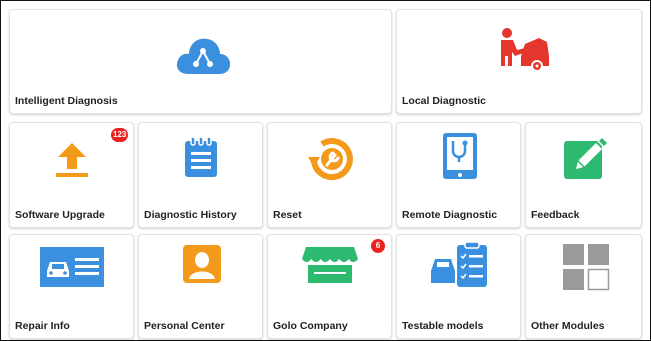 This screenshot has width=651, height=341. I want to click on tile-label: Feedback, so click(555, 215).